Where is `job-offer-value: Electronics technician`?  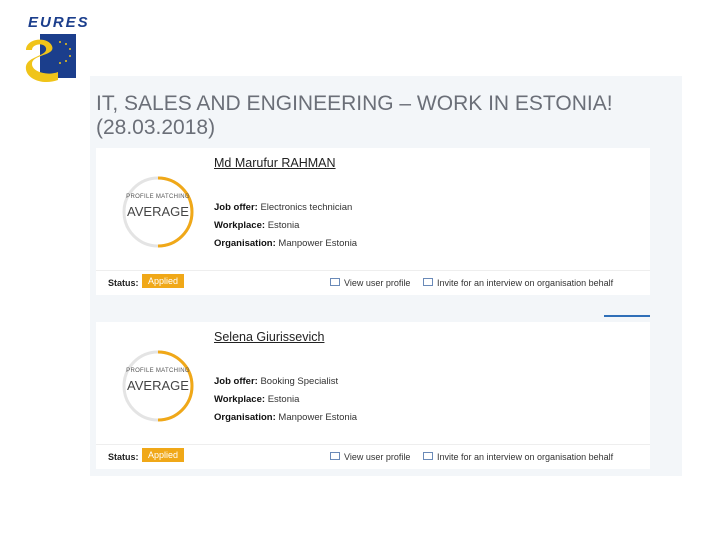
job-offer-value: Electronics technician is located at coordinates (306, 207).